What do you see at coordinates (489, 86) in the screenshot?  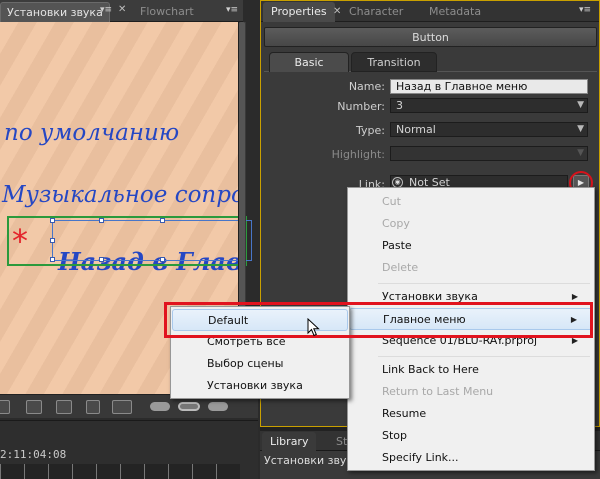 I see `name-field: Назад в Главное меню` at bounding box center [489, 86].